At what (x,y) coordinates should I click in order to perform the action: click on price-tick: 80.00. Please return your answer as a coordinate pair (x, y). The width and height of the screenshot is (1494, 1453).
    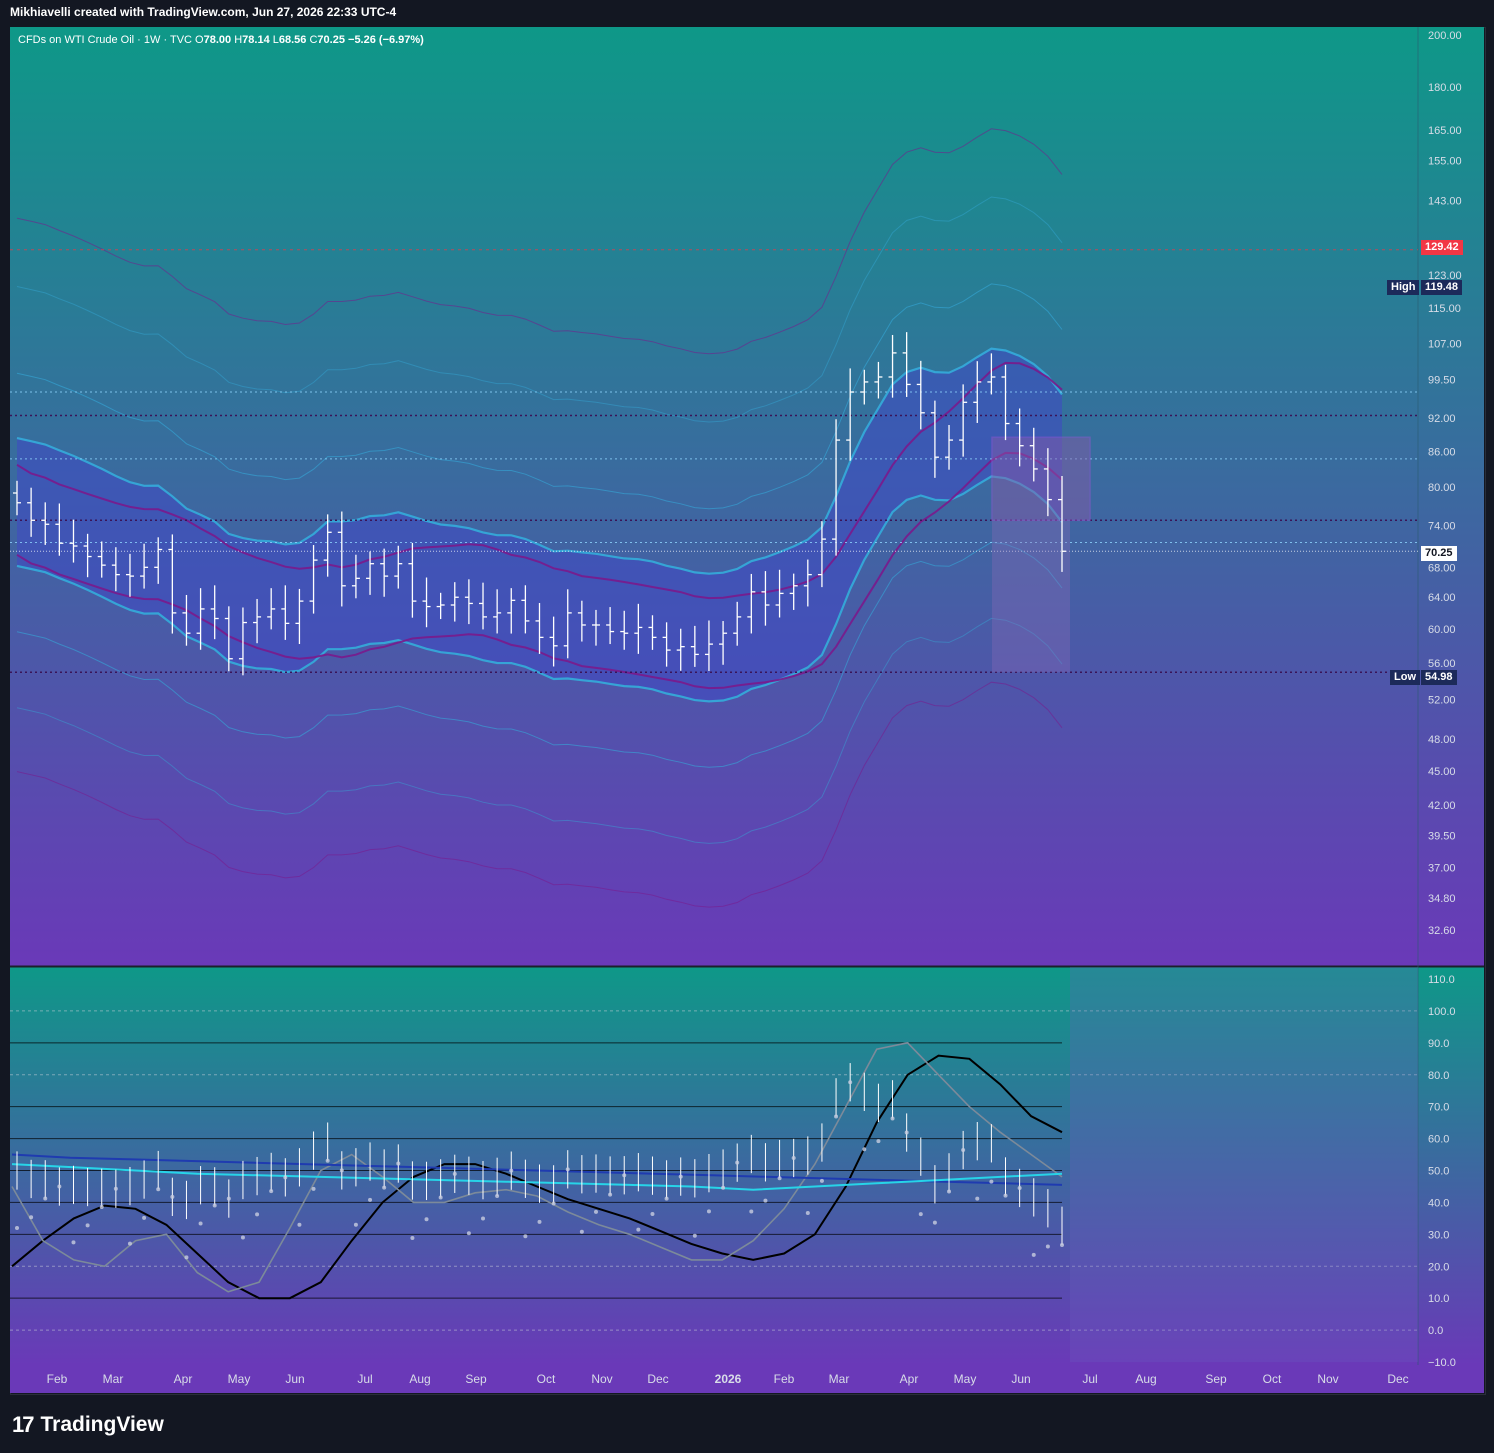
    Looking at the image, I should click on (1442, 488).